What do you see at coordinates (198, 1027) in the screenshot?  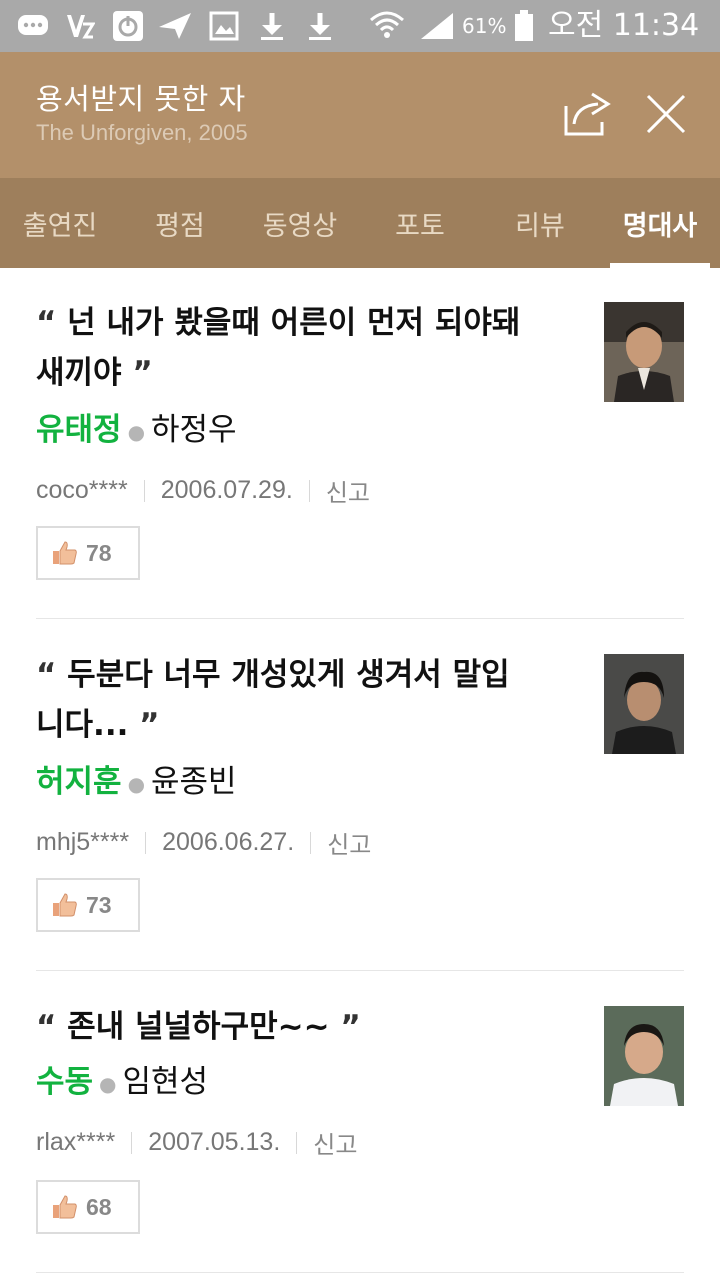 I see `quote-line: 존내 널널하구만~~` at bounding box center [198, 1027].